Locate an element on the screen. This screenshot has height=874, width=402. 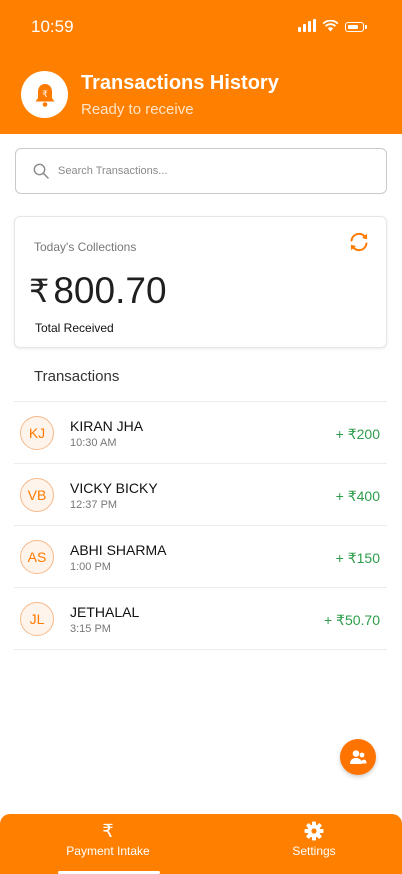
refresh-icon is located at coordinates (359, 242).